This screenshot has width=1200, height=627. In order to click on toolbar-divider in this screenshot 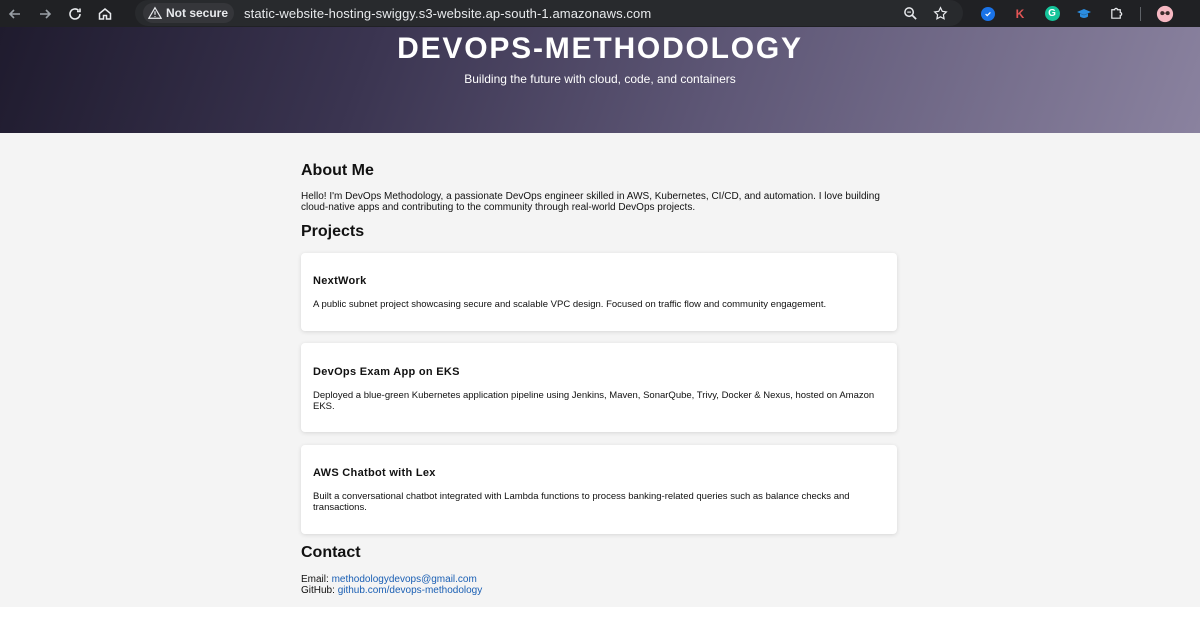, I will do `click(1140, 13)`.